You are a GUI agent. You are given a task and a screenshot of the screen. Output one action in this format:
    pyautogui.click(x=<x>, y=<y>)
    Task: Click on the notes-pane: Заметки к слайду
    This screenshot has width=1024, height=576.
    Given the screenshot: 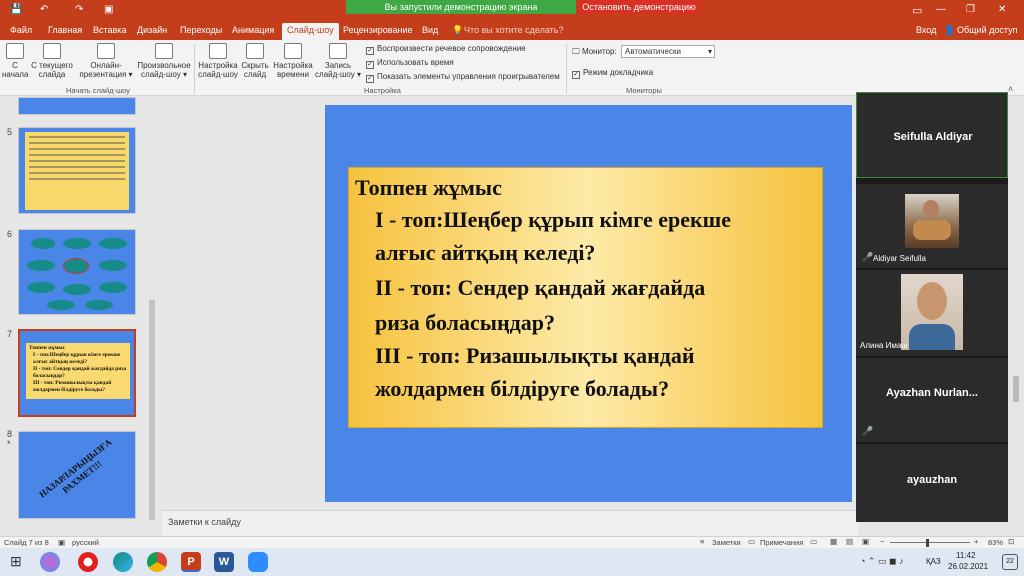 What is the action you would take?
    pyautogui.click(x=510, y=523)
    